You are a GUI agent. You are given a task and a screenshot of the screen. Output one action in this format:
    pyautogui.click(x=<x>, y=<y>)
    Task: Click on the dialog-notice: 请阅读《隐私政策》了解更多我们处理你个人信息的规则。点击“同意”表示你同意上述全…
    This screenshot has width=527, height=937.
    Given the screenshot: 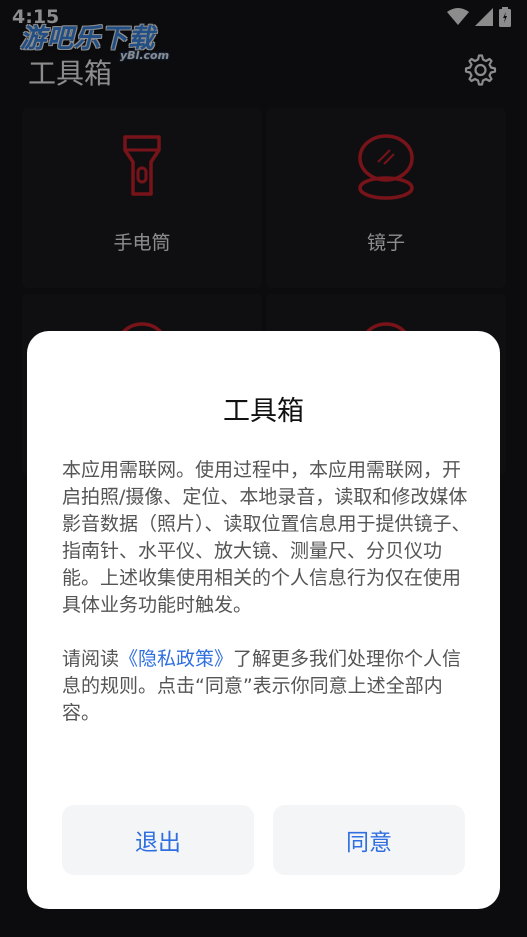 What is the action you would take?
    pyautogui.click(x=267, y=686)
    